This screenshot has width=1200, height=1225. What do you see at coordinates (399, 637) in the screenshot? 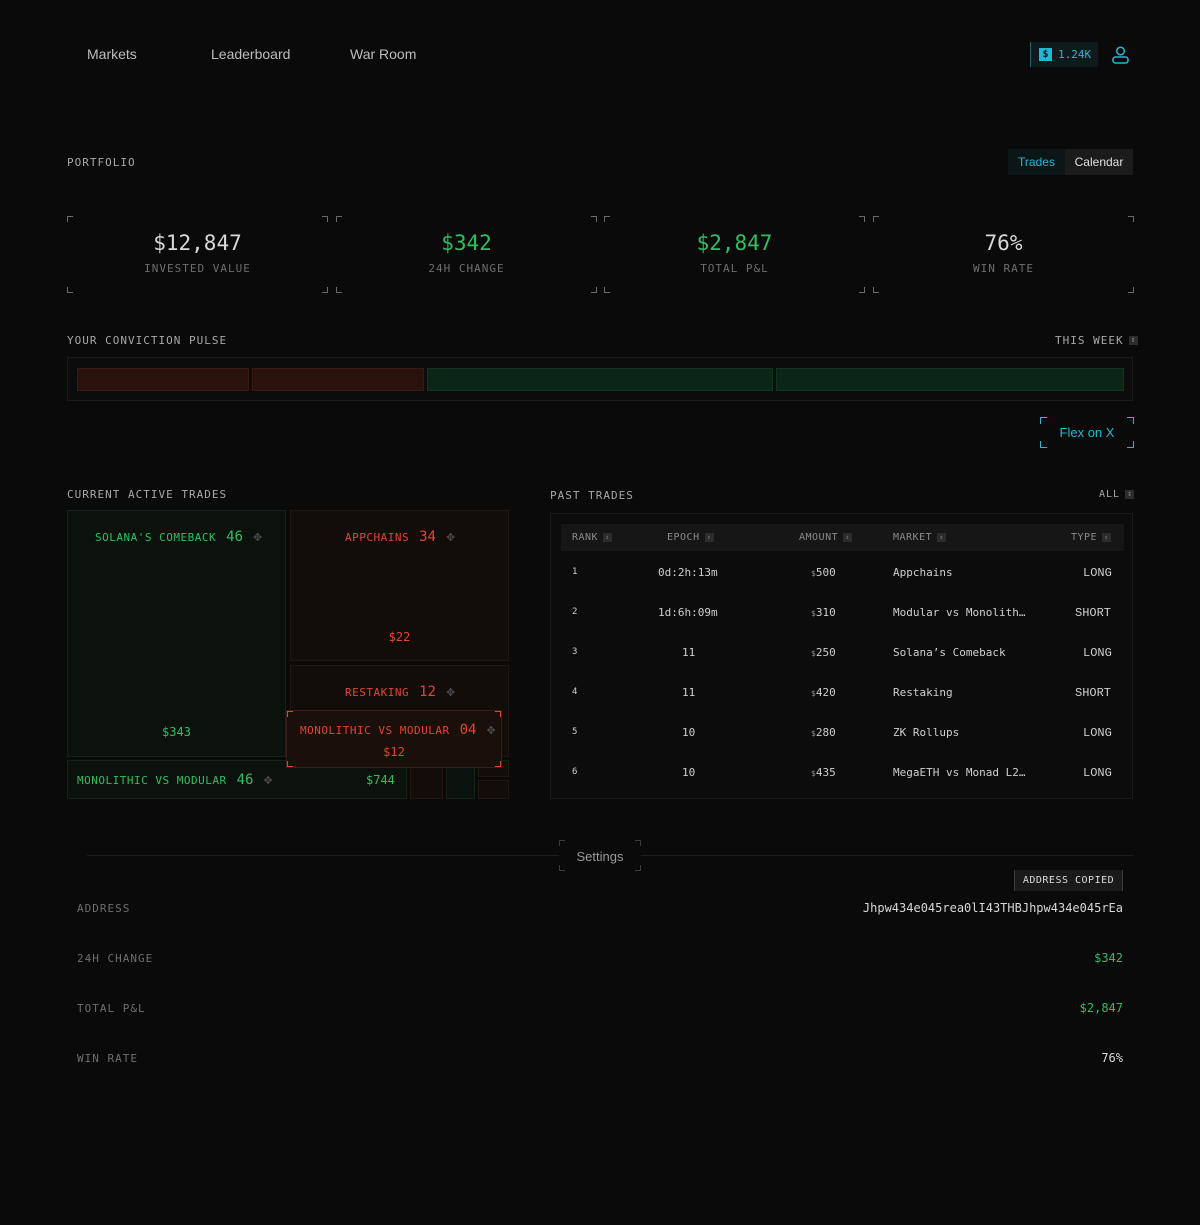
I see `trade-value: $22` at bounding box center [399, 637].